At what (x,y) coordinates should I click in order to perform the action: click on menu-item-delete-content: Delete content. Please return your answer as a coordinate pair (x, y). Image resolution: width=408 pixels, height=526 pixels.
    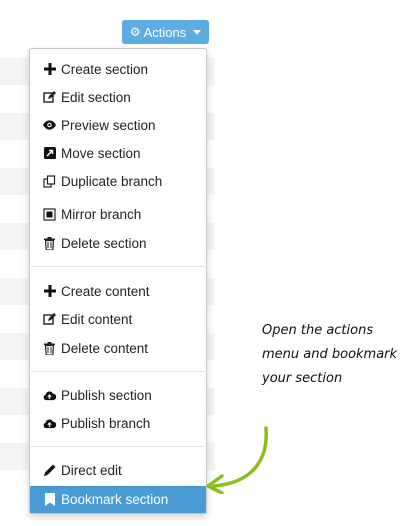
    Looking at the image, I should click on (118, 348).